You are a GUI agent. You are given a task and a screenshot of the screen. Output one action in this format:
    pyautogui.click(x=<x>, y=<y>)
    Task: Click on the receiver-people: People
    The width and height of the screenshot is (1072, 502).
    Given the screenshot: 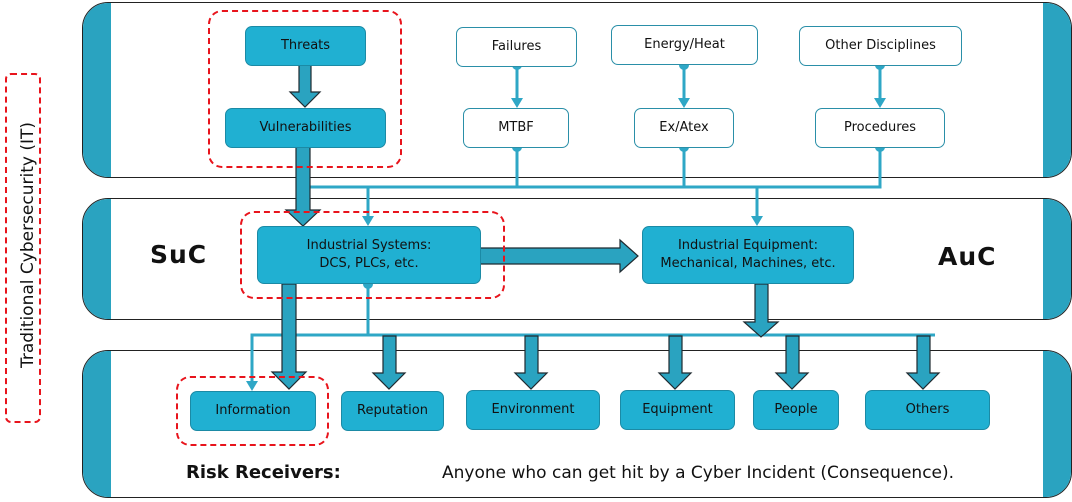 What is the action you would take?
    pyautogui.click(x=796, y=410)
    